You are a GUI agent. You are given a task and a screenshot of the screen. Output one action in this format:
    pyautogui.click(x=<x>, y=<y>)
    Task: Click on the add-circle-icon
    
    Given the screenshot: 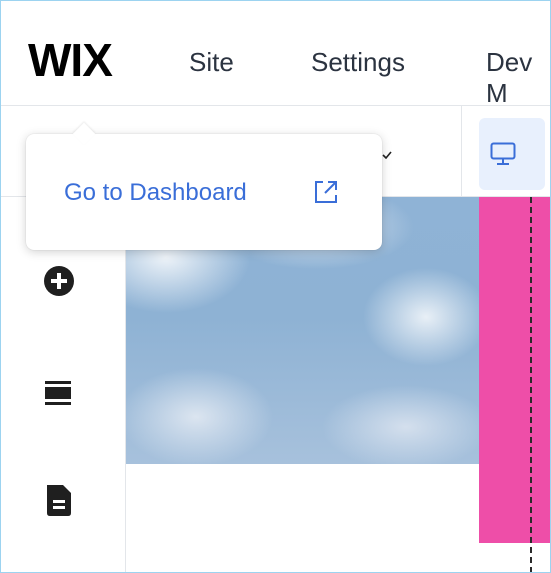 What is the action you would take?
    pyautogui.click(x=59, y=283)
    